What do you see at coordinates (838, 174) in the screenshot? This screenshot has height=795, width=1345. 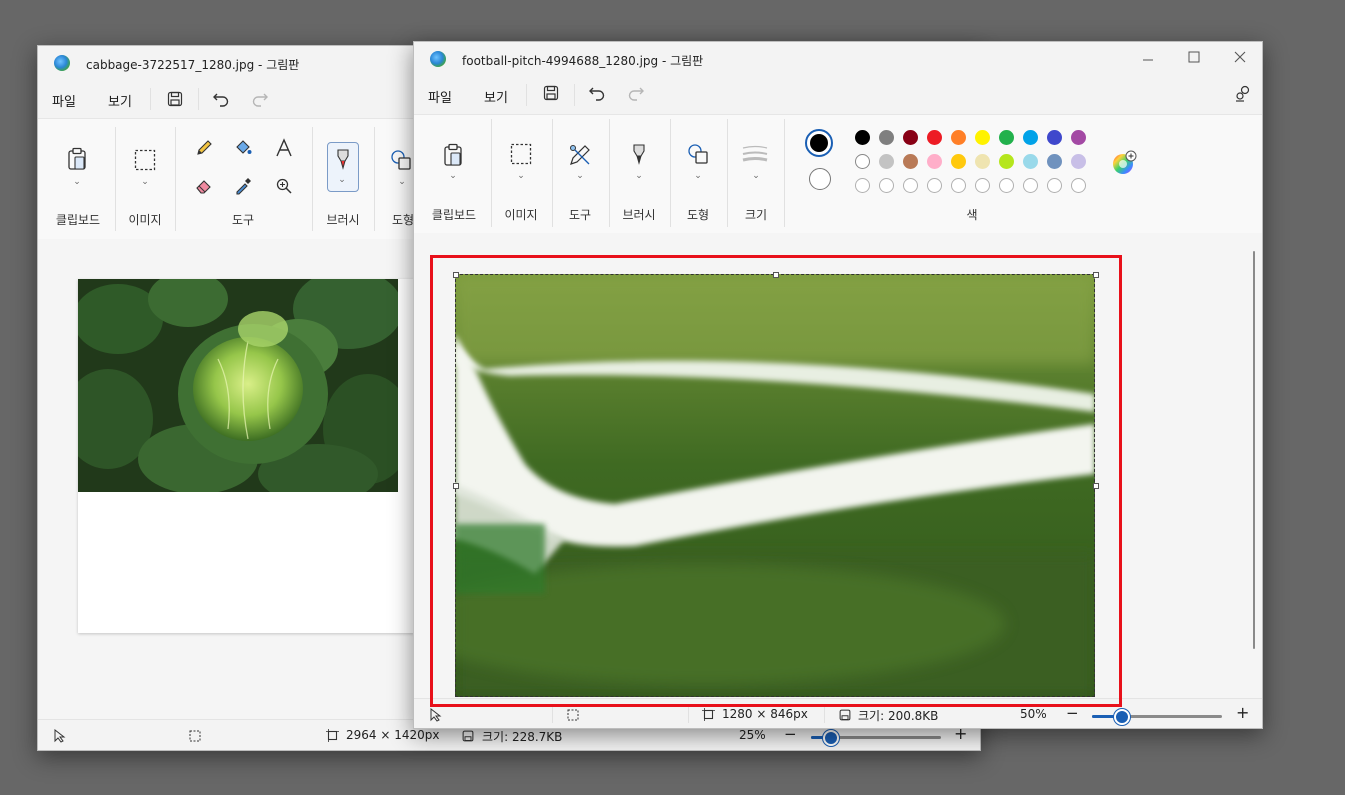 I see `ribbon: ⌄ 클립보드 ⌄ 이미지 ⌄ 도구 ⌄ 브러시 ⌄ 도형 ⌄ 크기 색` at bounding box center [838, 174].